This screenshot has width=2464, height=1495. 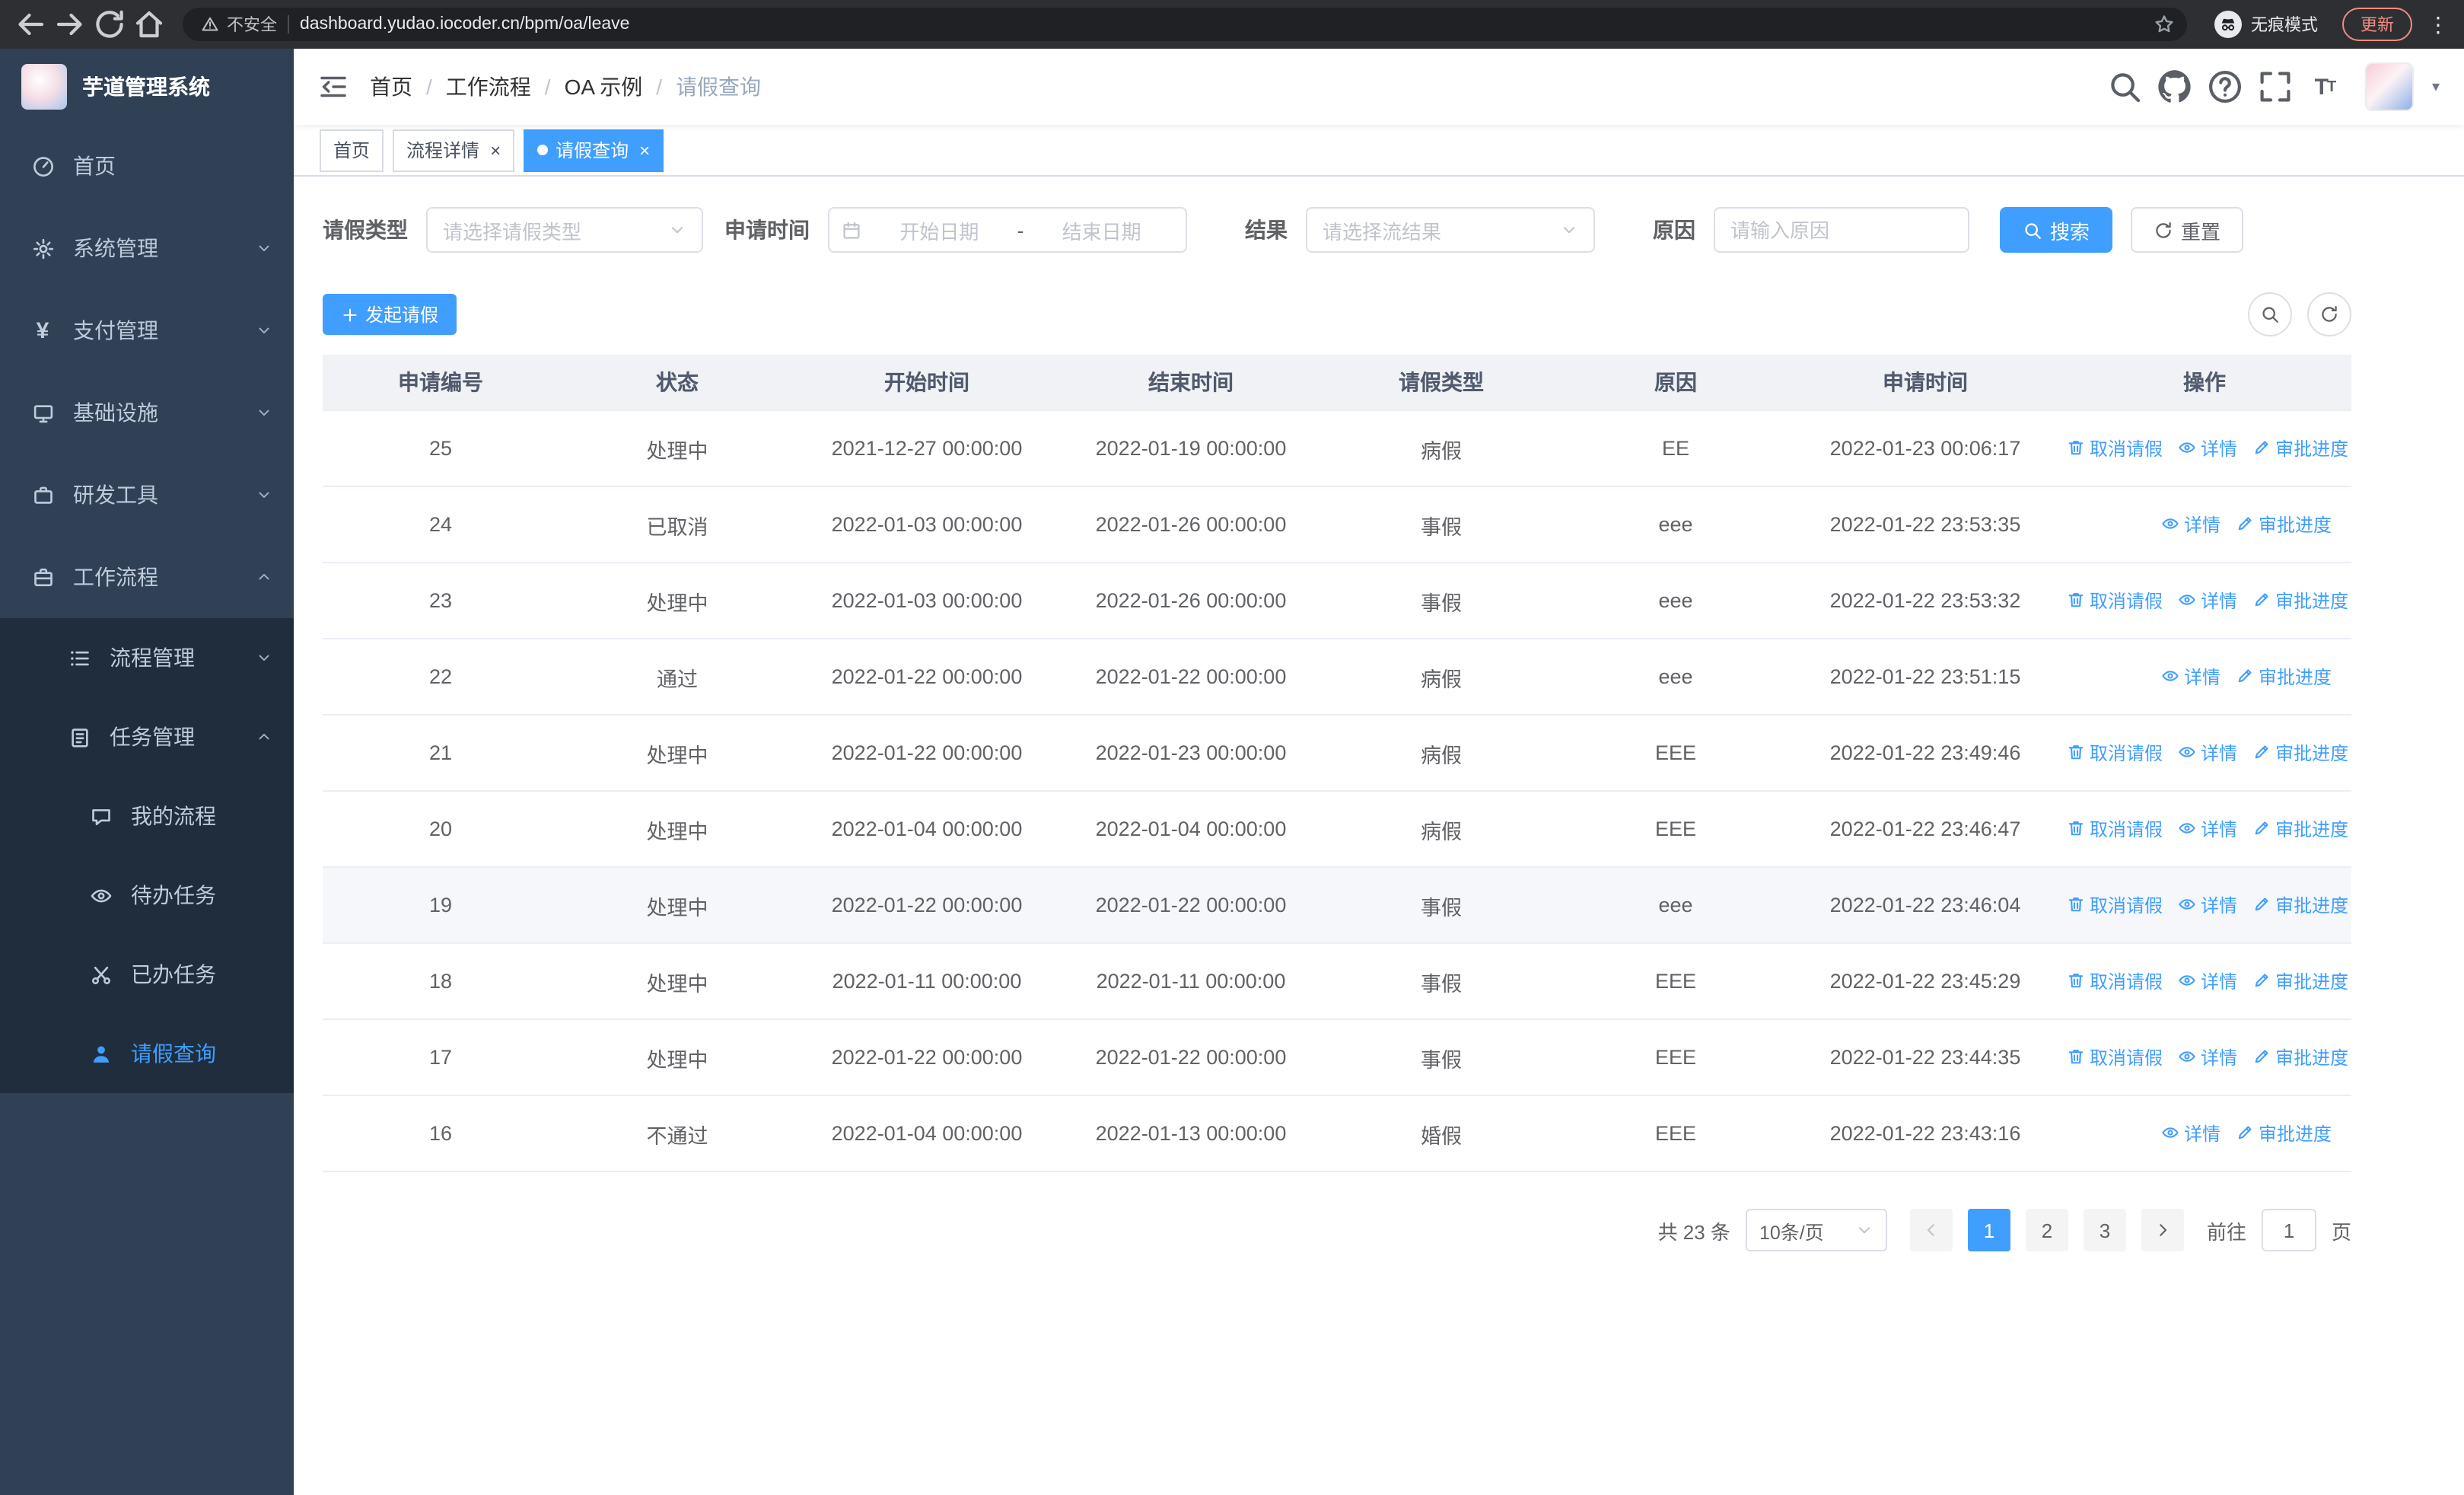 What do you see at coordinates (1675, 1057) in the screenshot?
I see `cell-reason: EEE` at bounding box center [1675, 1057].